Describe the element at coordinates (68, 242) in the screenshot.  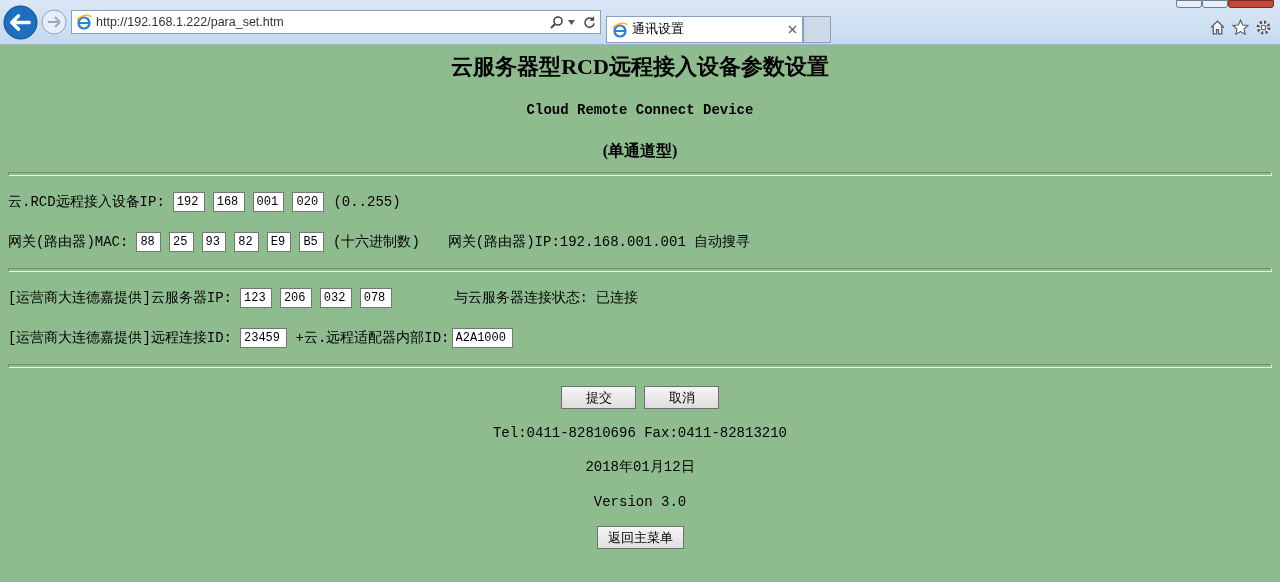
I see `field-label: 网关(路由器)MAC:` at that location.